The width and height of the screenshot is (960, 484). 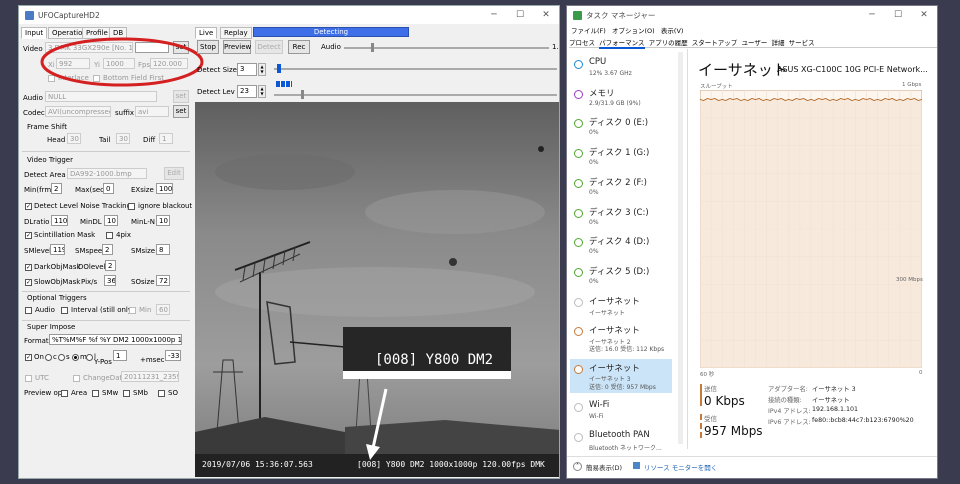 What do you see at coordinates (28, 267) in the screenshot?
I see `darkobj-checkbox: ✓` at bounding box center [28, 267].